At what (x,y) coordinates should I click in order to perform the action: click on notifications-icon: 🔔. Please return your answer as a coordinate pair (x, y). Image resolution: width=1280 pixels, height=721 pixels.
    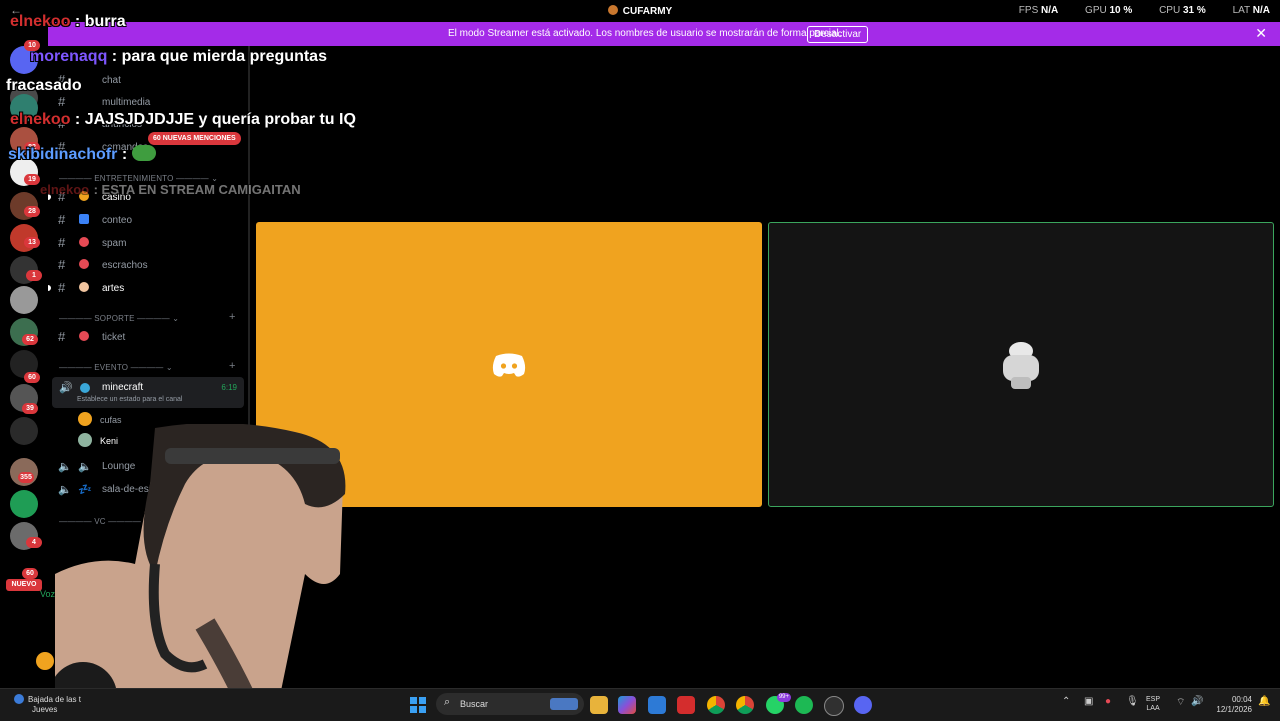
    Looking at the image, I should click on (1264, 701).